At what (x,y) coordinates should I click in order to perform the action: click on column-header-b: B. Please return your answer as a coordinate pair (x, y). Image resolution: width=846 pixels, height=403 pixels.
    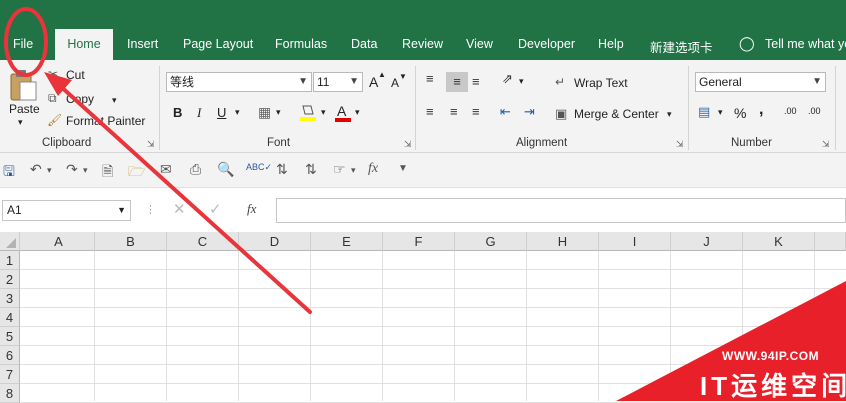
    Looking at the image, I should click on (131, 241).